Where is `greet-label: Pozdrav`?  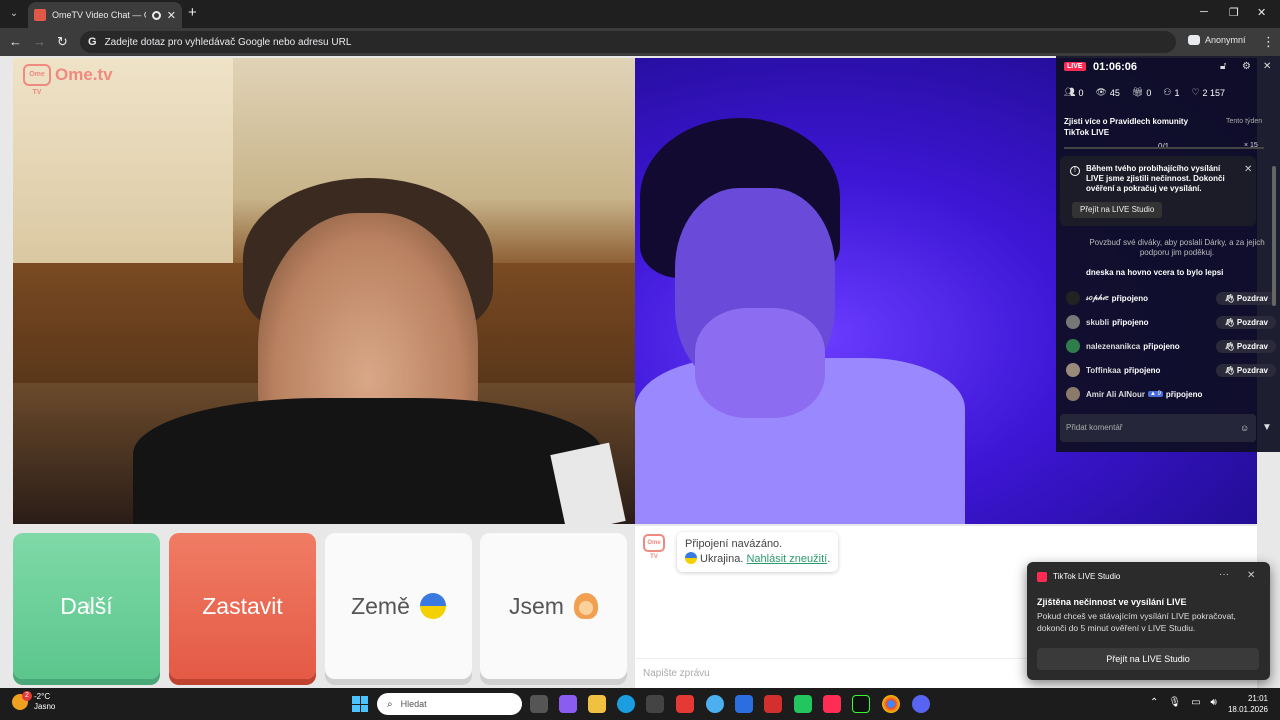 greet-label: Pozdrav is located at coordinates (1252, 298).